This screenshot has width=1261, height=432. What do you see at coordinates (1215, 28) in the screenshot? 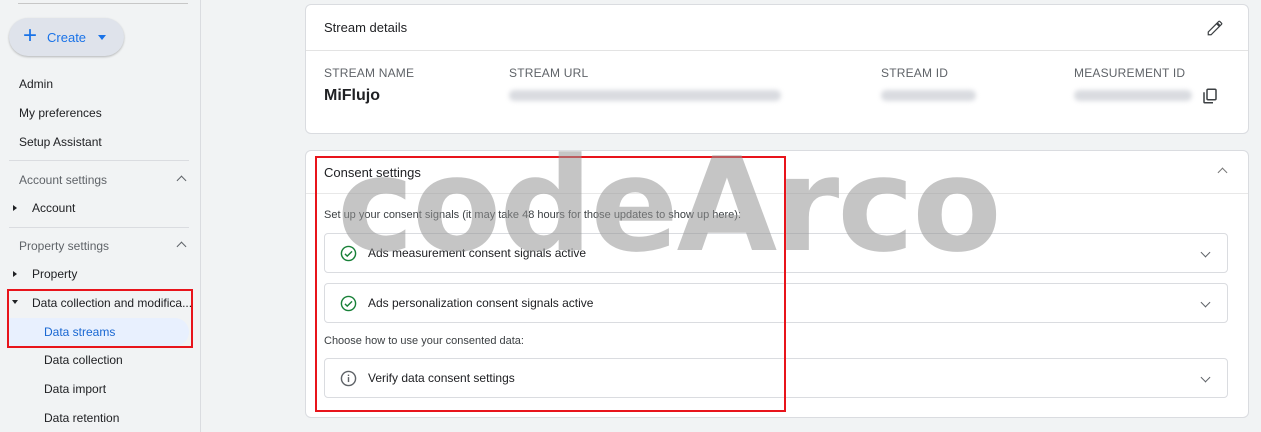
I see `edit-pencil-icon` at bounding box center [1215, 28].